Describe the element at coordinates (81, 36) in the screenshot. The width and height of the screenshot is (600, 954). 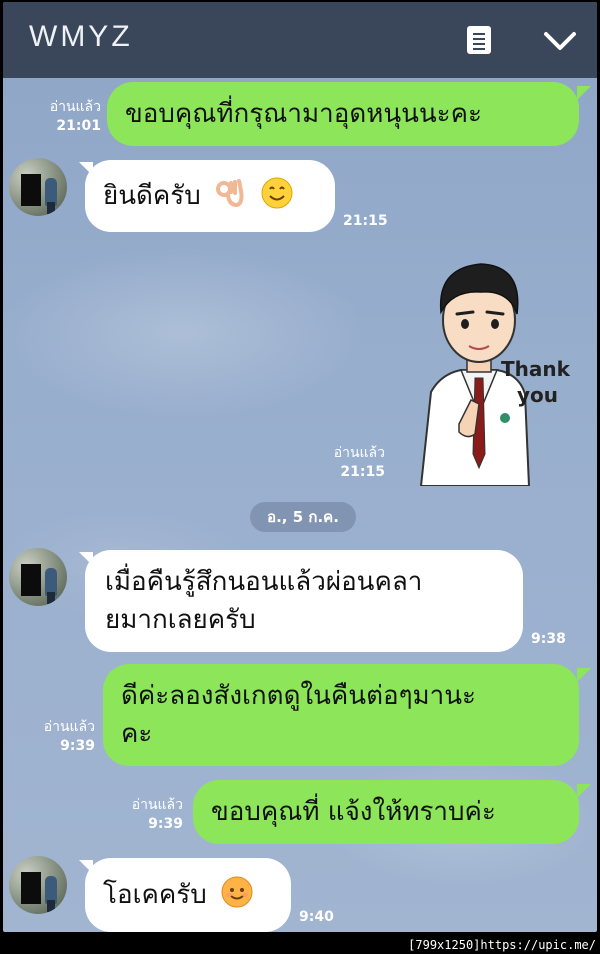
I see `app-logo: WMYZ` at that location.